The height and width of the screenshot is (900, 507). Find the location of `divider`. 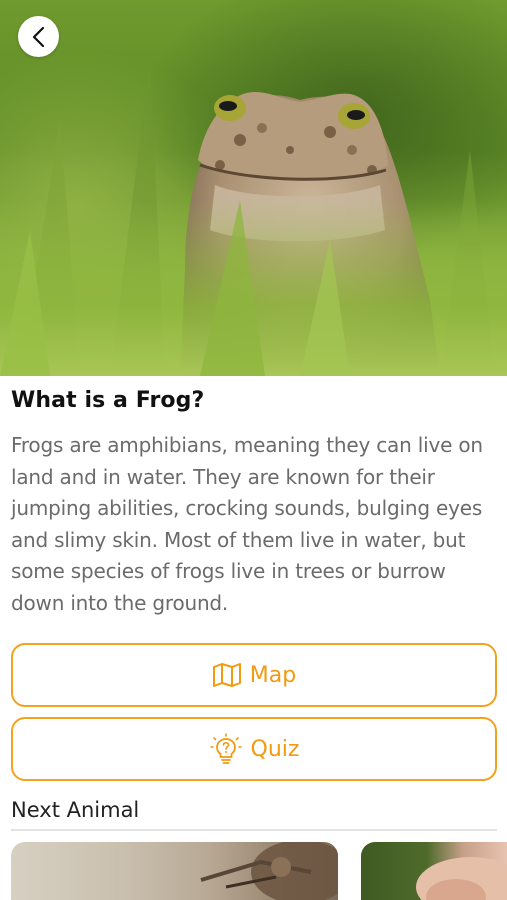

divider is located at coordinates (254, 830).